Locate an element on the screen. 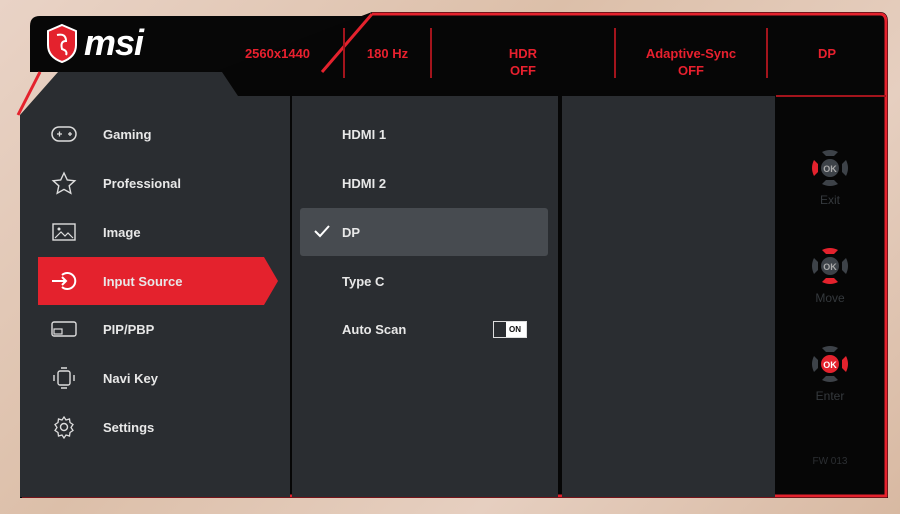 This screenshot has width=900, height=514. gamepad-icon is located at coordinates (64, 134).